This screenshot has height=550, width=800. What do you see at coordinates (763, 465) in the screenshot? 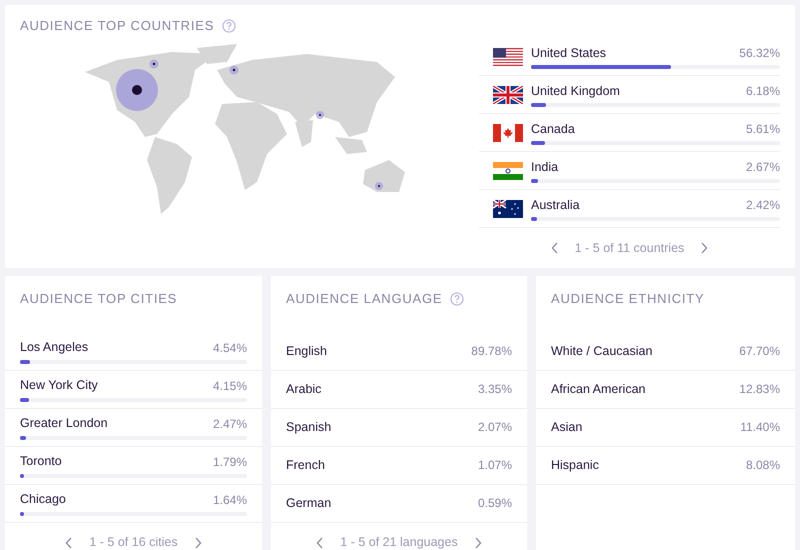
I see `row-percentage: 8.08%` at bounding box center [763, 465].